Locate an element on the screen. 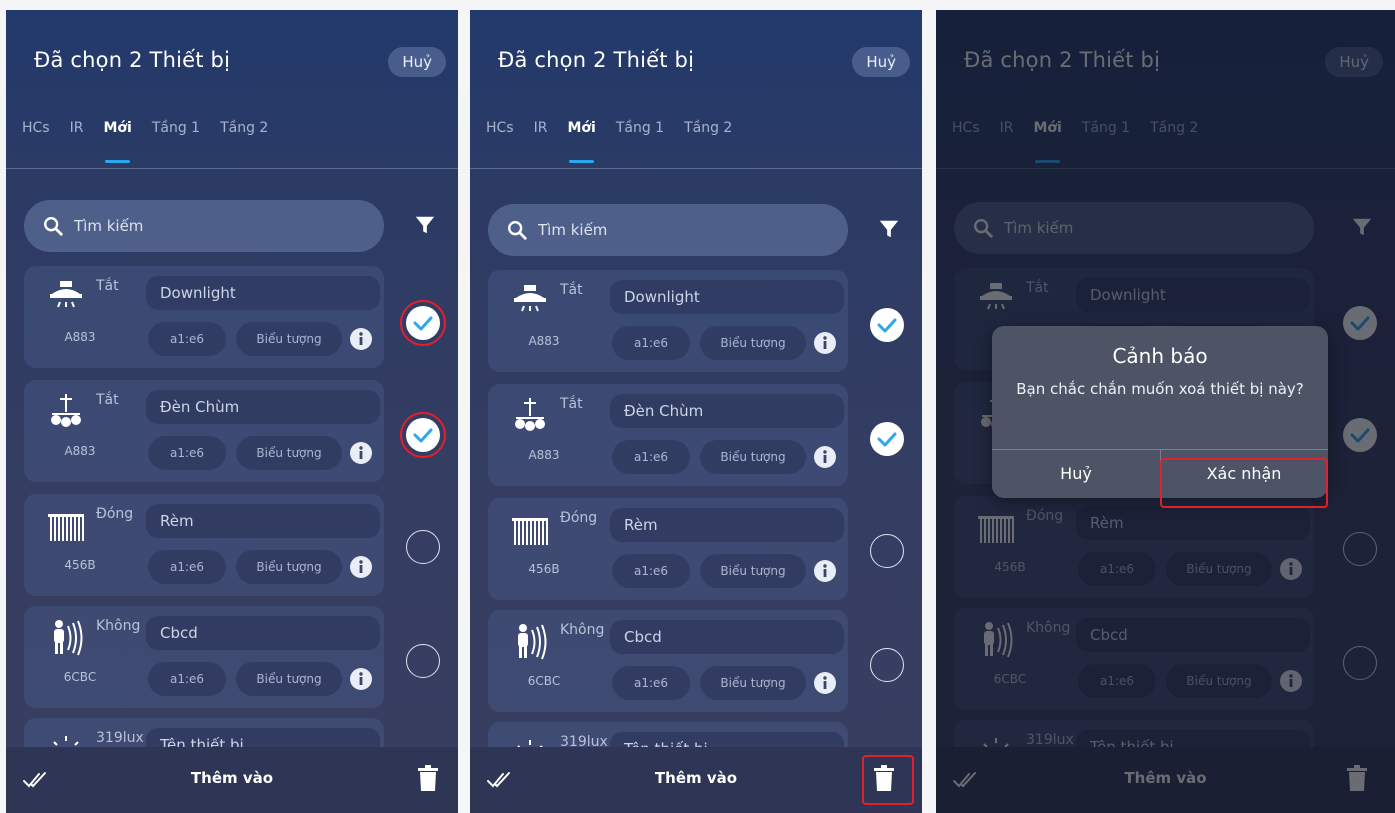 The width and height of the screenshot is (1395, 813). dialog-cancel-button: Huỷ is located at coordinates (1076, 474).